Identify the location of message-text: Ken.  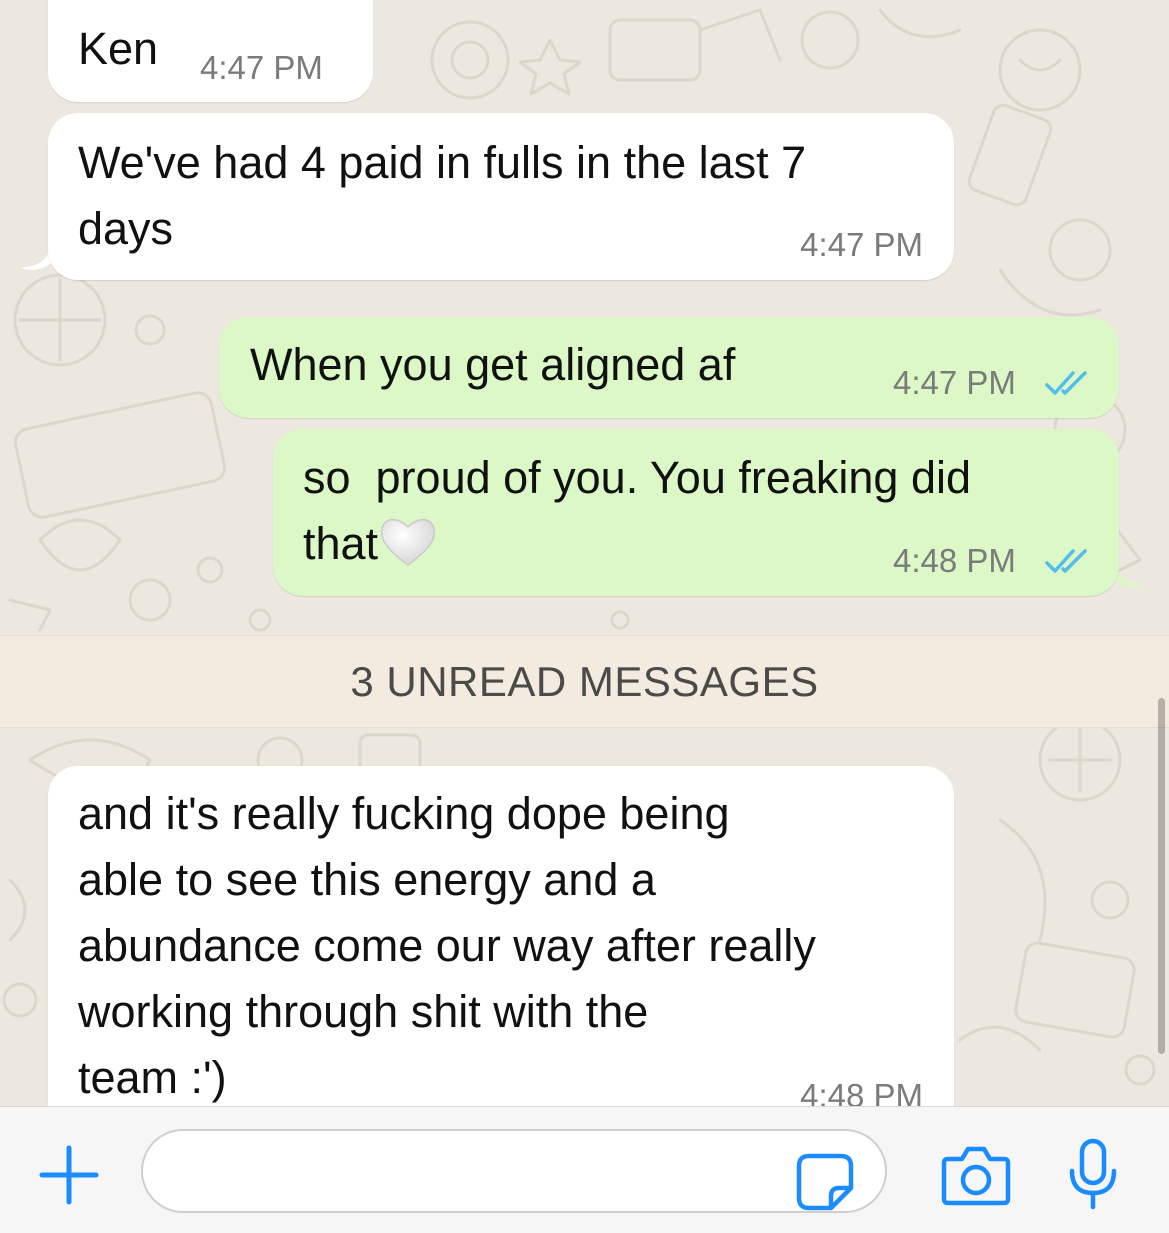
(118, 48).